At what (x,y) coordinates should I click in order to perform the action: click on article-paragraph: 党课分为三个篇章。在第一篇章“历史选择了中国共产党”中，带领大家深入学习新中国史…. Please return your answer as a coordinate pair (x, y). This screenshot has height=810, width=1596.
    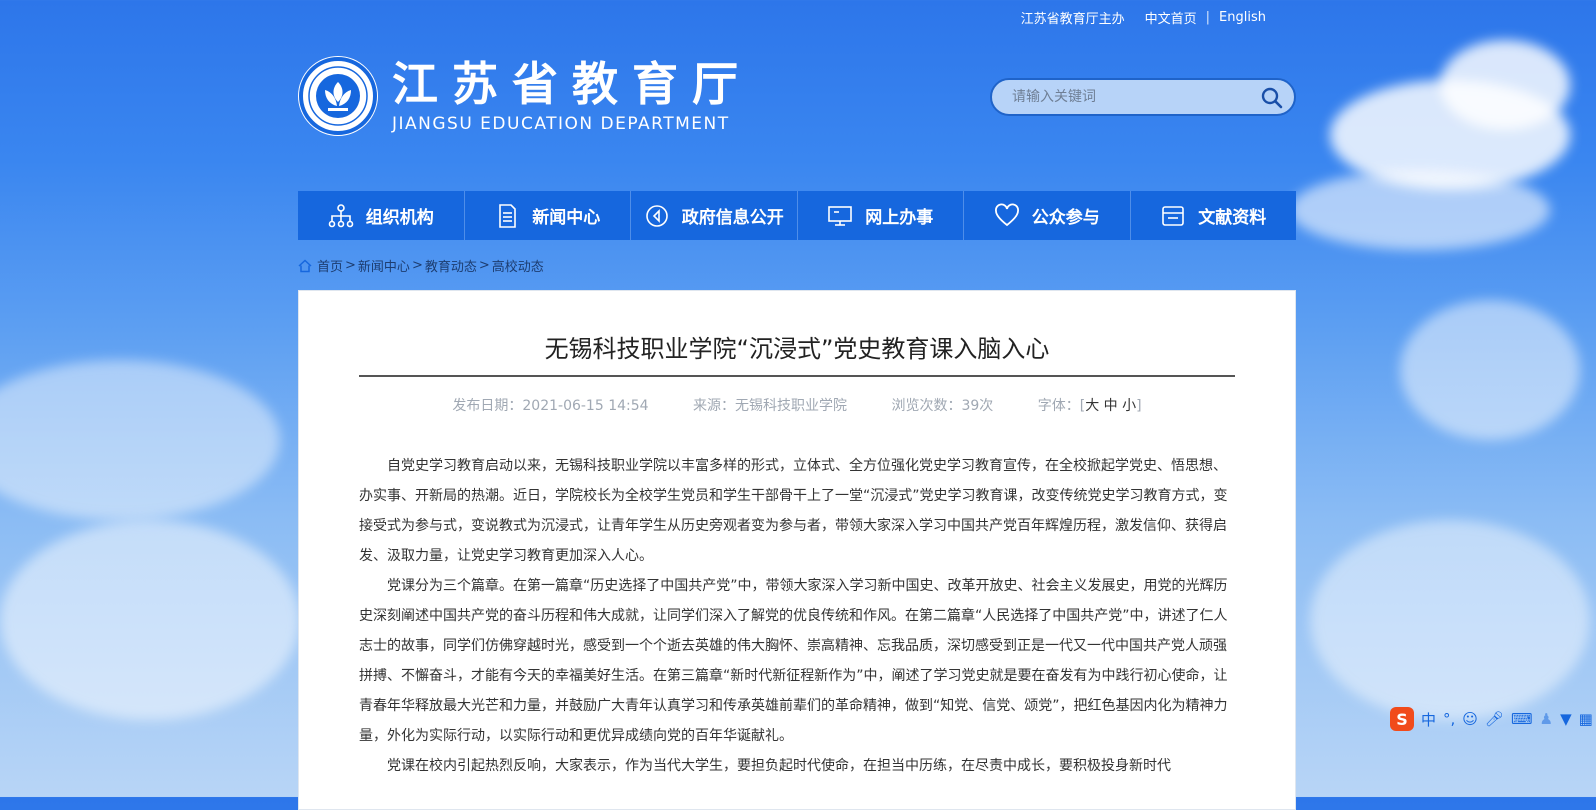
    Looking at the image, I should click on (793, 661).